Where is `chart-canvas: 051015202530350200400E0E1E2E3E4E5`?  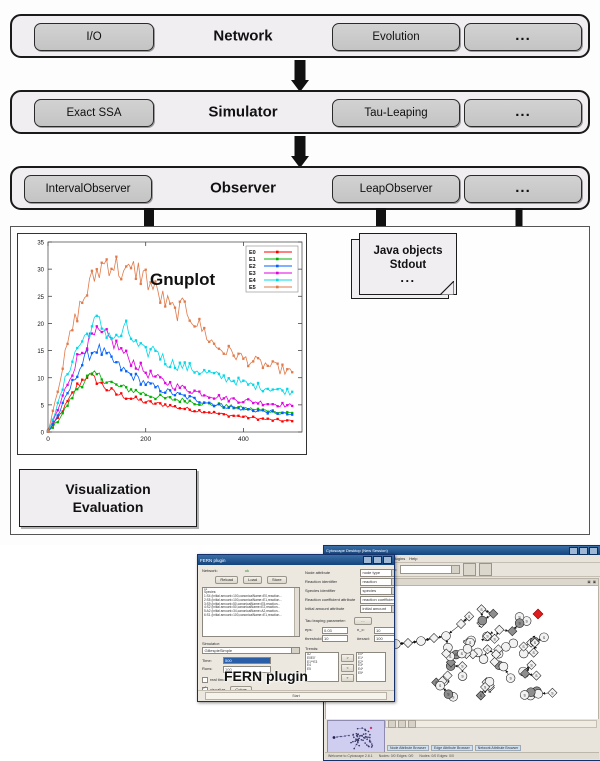 chart-canvas: 051015202530350200400E0E1E2E3E4E5 is located at coordinates (162, 344).